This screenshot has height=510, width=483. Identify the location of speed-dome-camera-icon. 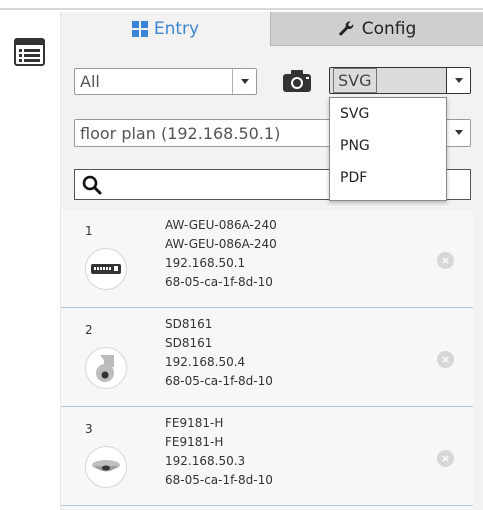
(106, 368).